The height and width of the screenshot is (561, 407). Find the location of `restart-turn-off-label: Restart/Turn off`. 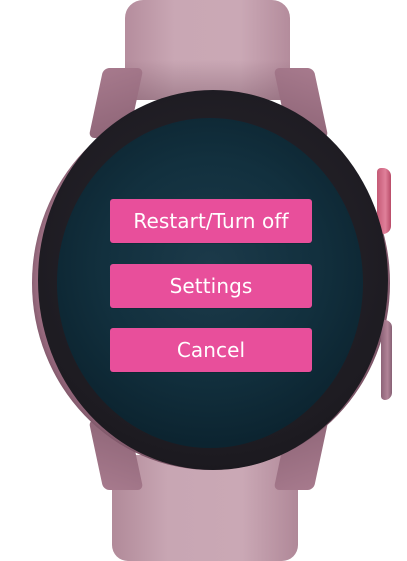

restart-turn-off-label: Restart/Turn off is located at coordinates (211, 221).